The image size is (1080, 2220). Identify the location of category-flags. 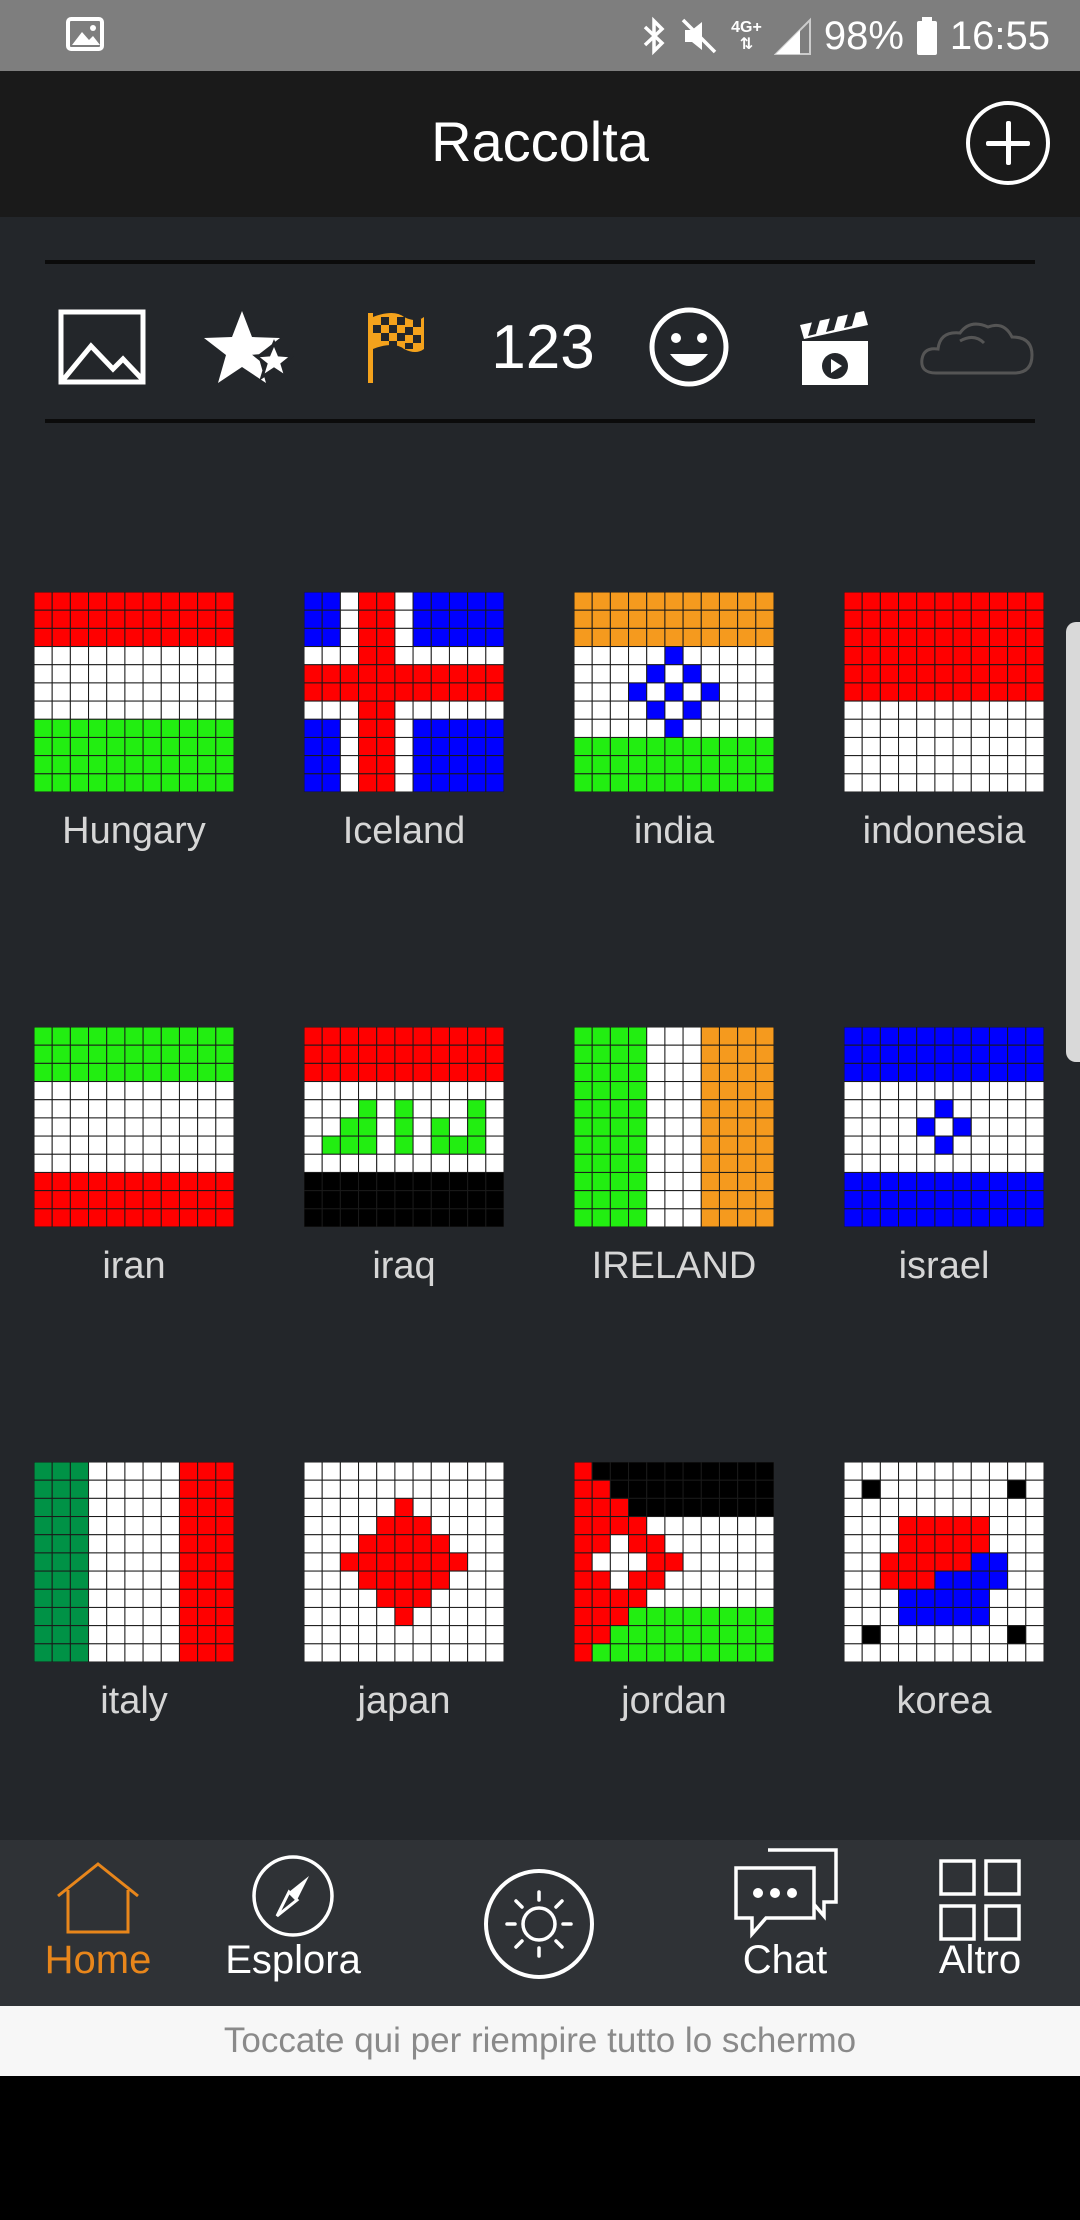
(396, 347).